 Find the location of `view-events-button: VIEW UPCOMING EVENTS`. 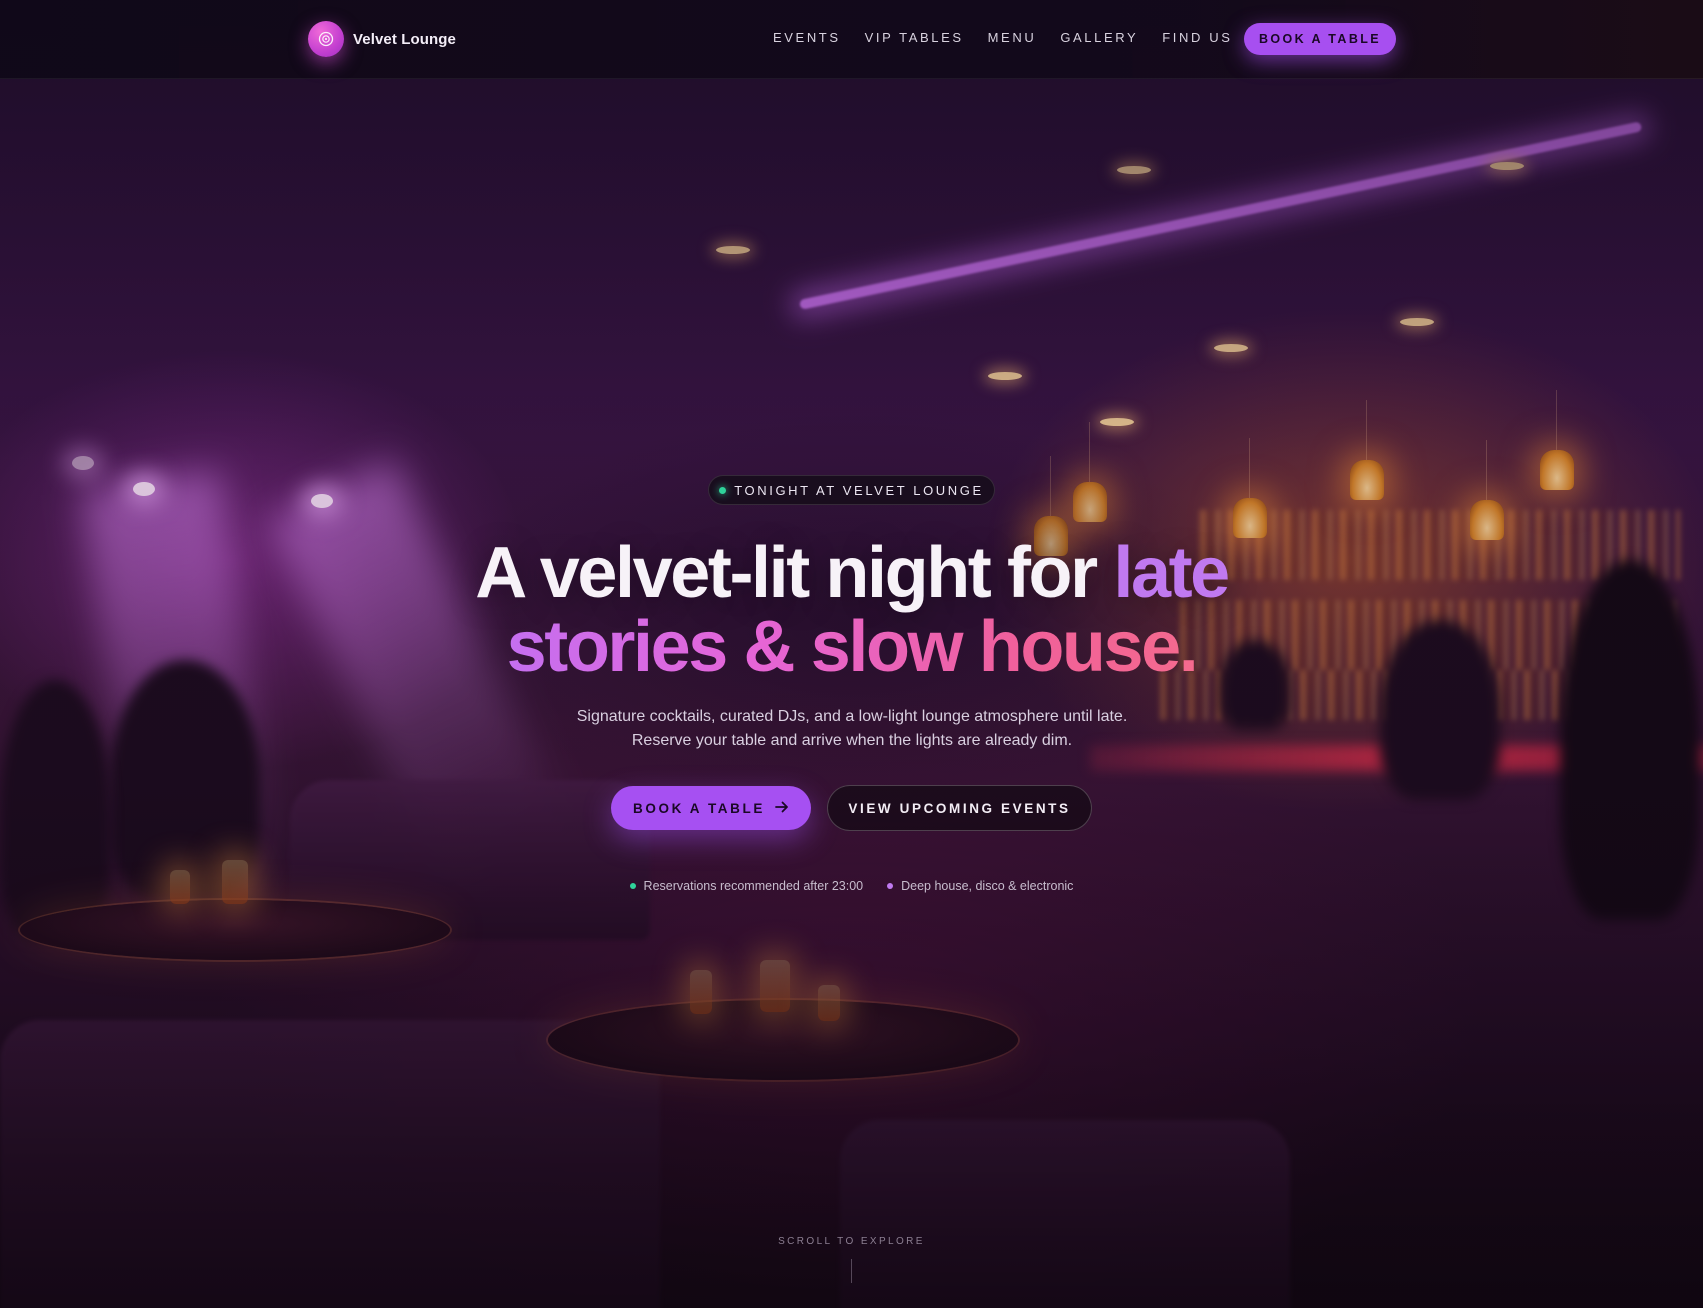

view-events-button: VIEW UPCOMING EVENTS is located at coordinates (959, 808).